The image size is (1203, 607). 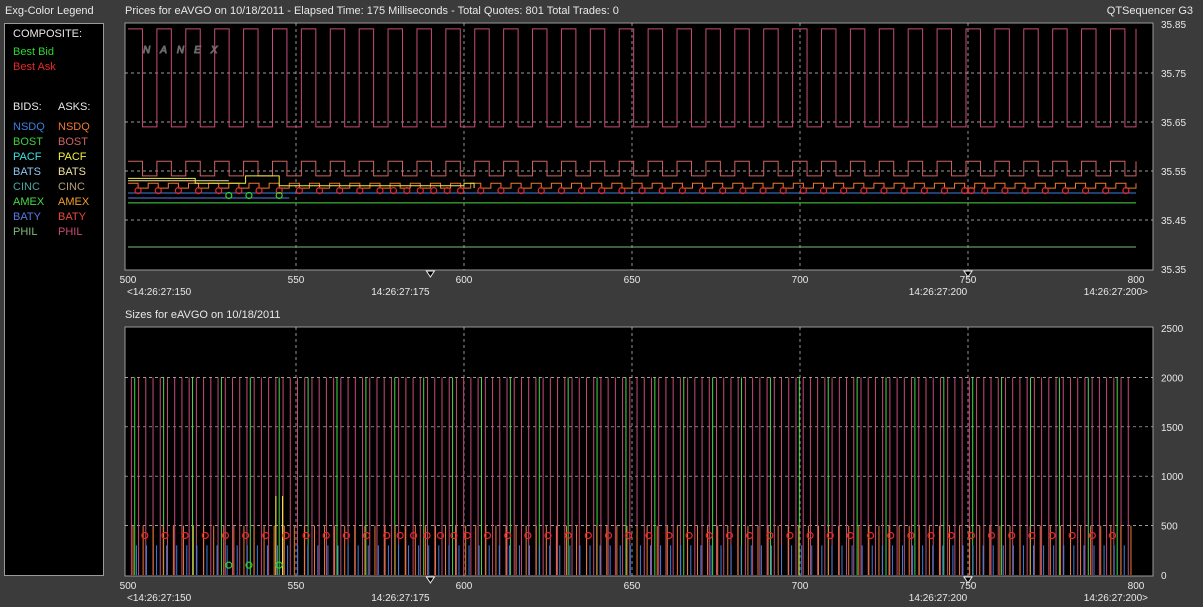 What do you see at coordinates (1173, 270) in the screenshot?
I see `y-tick-label: 35.35` at bounding box center [1173, 270].